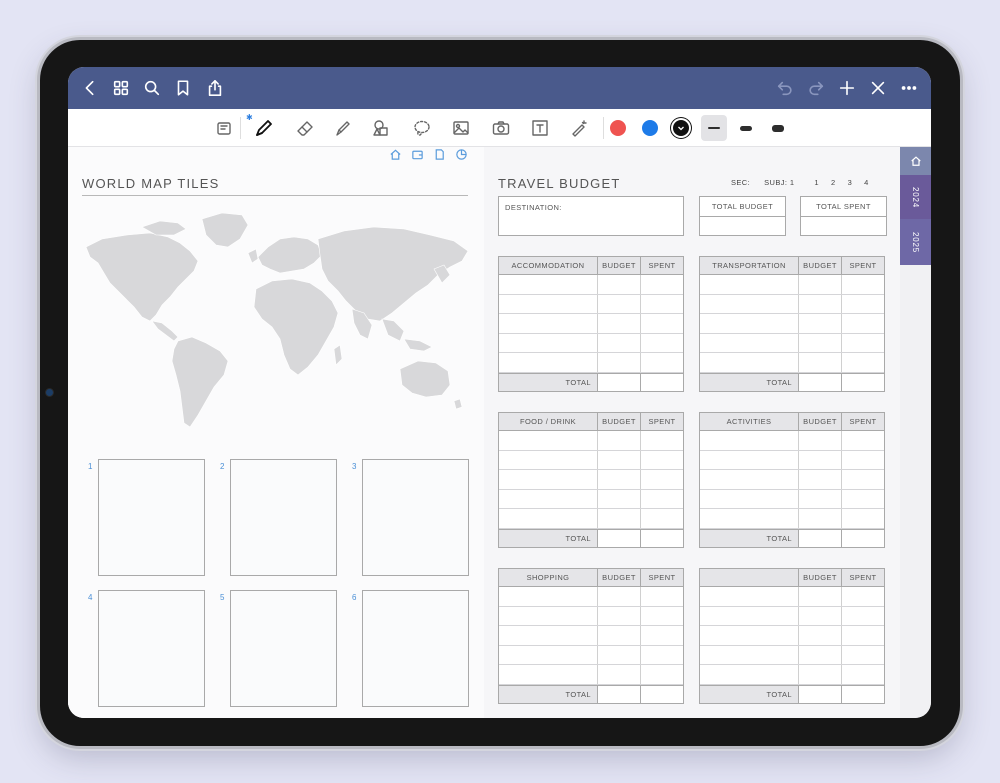 This screenshot has height=783, width=1000. What do you see at coordinates (915, 242) in the screenshot?
I see `tab-2025: 2025` at bounding box center [915, 242].